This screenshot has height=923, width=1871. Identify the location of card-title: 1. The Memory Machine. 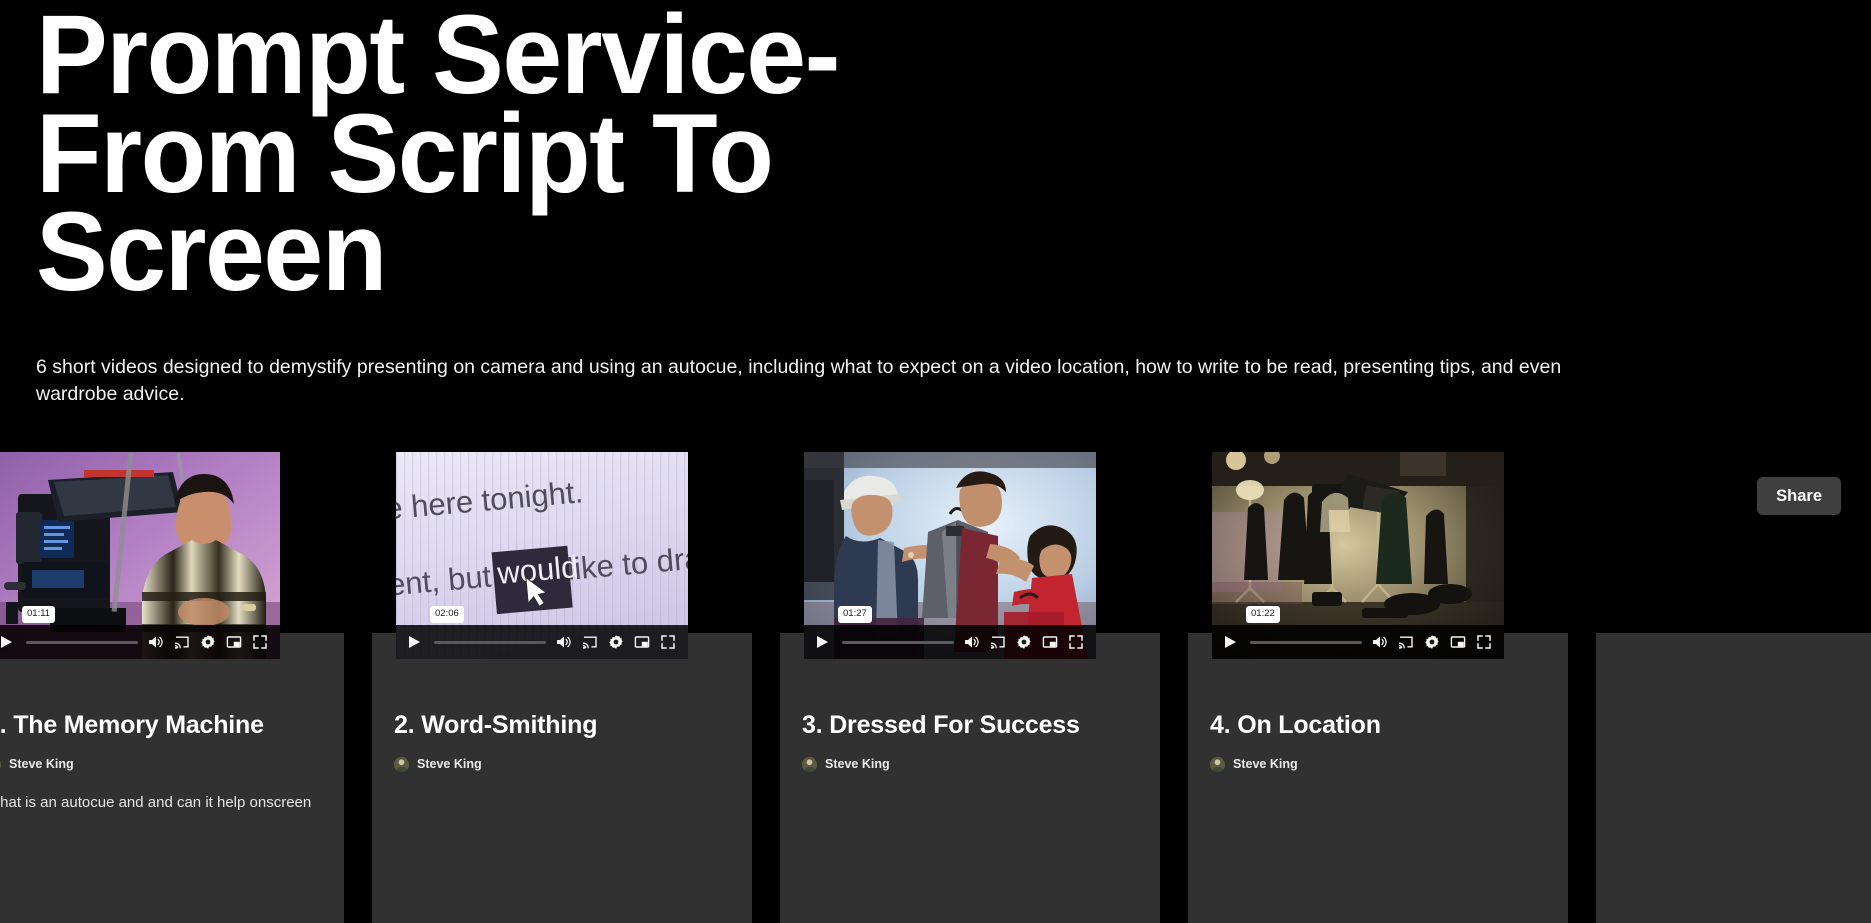
(161, 725).